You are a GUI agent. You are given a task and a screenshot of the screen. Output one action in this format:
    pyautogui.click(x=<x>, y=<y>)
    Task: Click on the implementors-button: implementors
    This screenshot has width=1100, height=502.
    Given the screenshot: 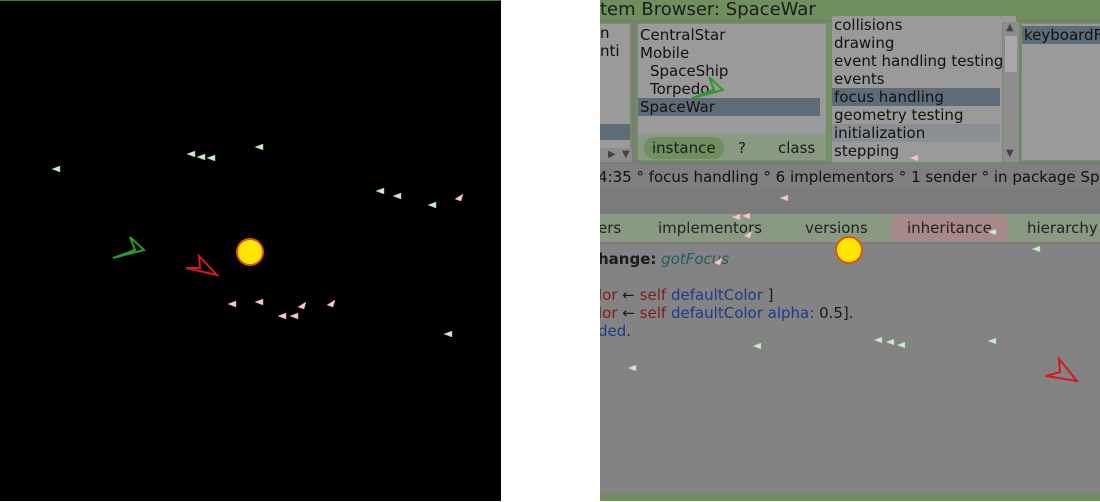 What is the action you would take?
    pyautogui.click(x=710, y=228)
    